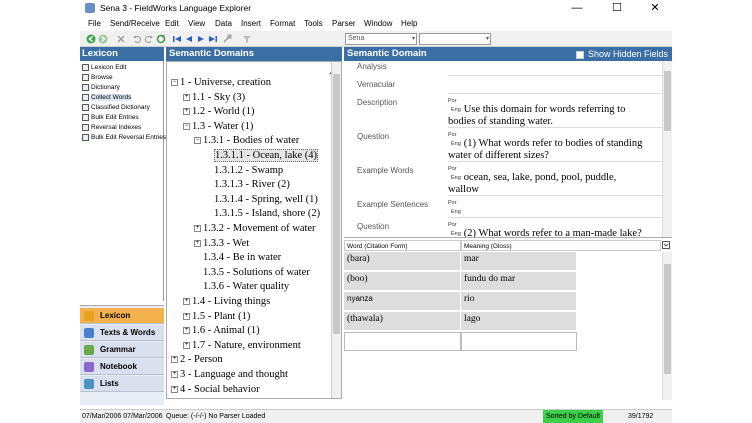  What do you see at coordinates (104, 68) in the screenshot?
I see `view-item-lexicon-edit: Lexicon Edit` at bounding box center [104, 68].